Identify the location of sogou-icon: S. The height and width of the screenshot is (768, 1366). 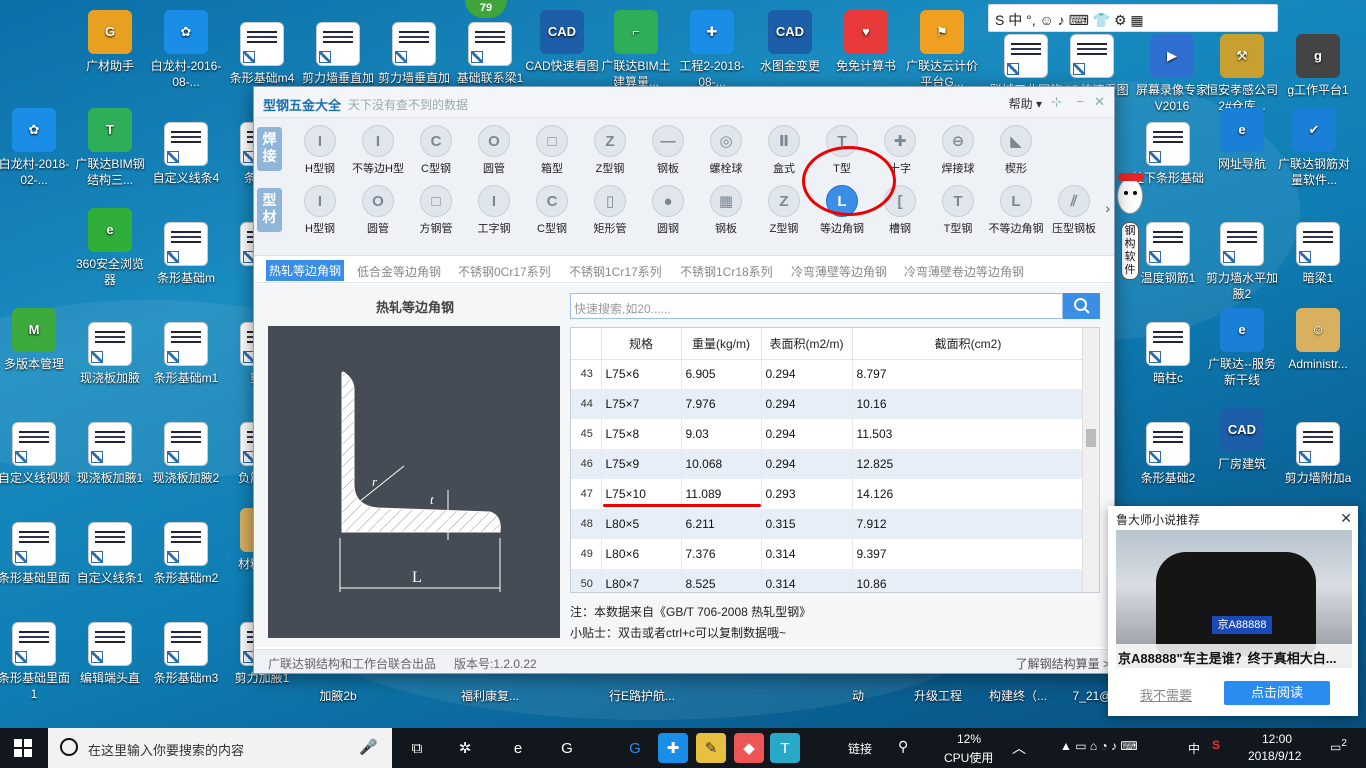
(1216, 745).